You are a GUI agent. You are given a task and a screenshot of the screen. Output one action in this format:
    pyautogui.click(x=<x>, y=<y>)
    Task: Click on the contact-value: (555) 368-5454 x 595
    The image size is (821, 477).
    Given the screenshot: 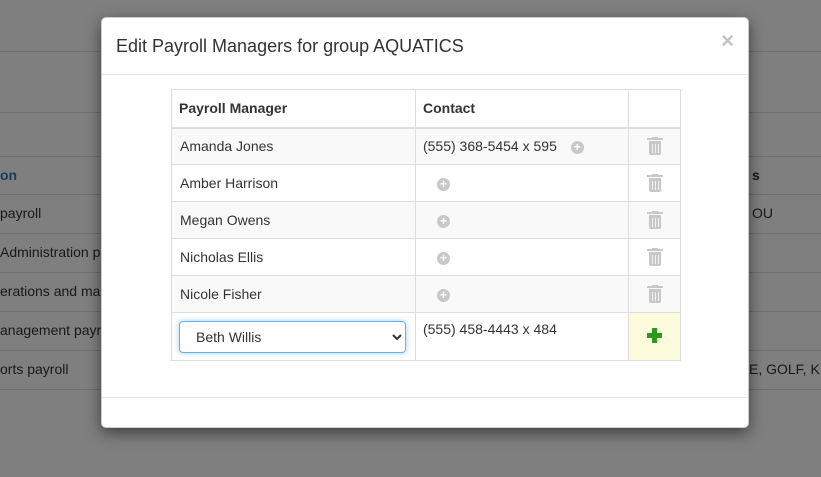 What is the action you would take?
    pyautogui.click(x=489, y=146)
    